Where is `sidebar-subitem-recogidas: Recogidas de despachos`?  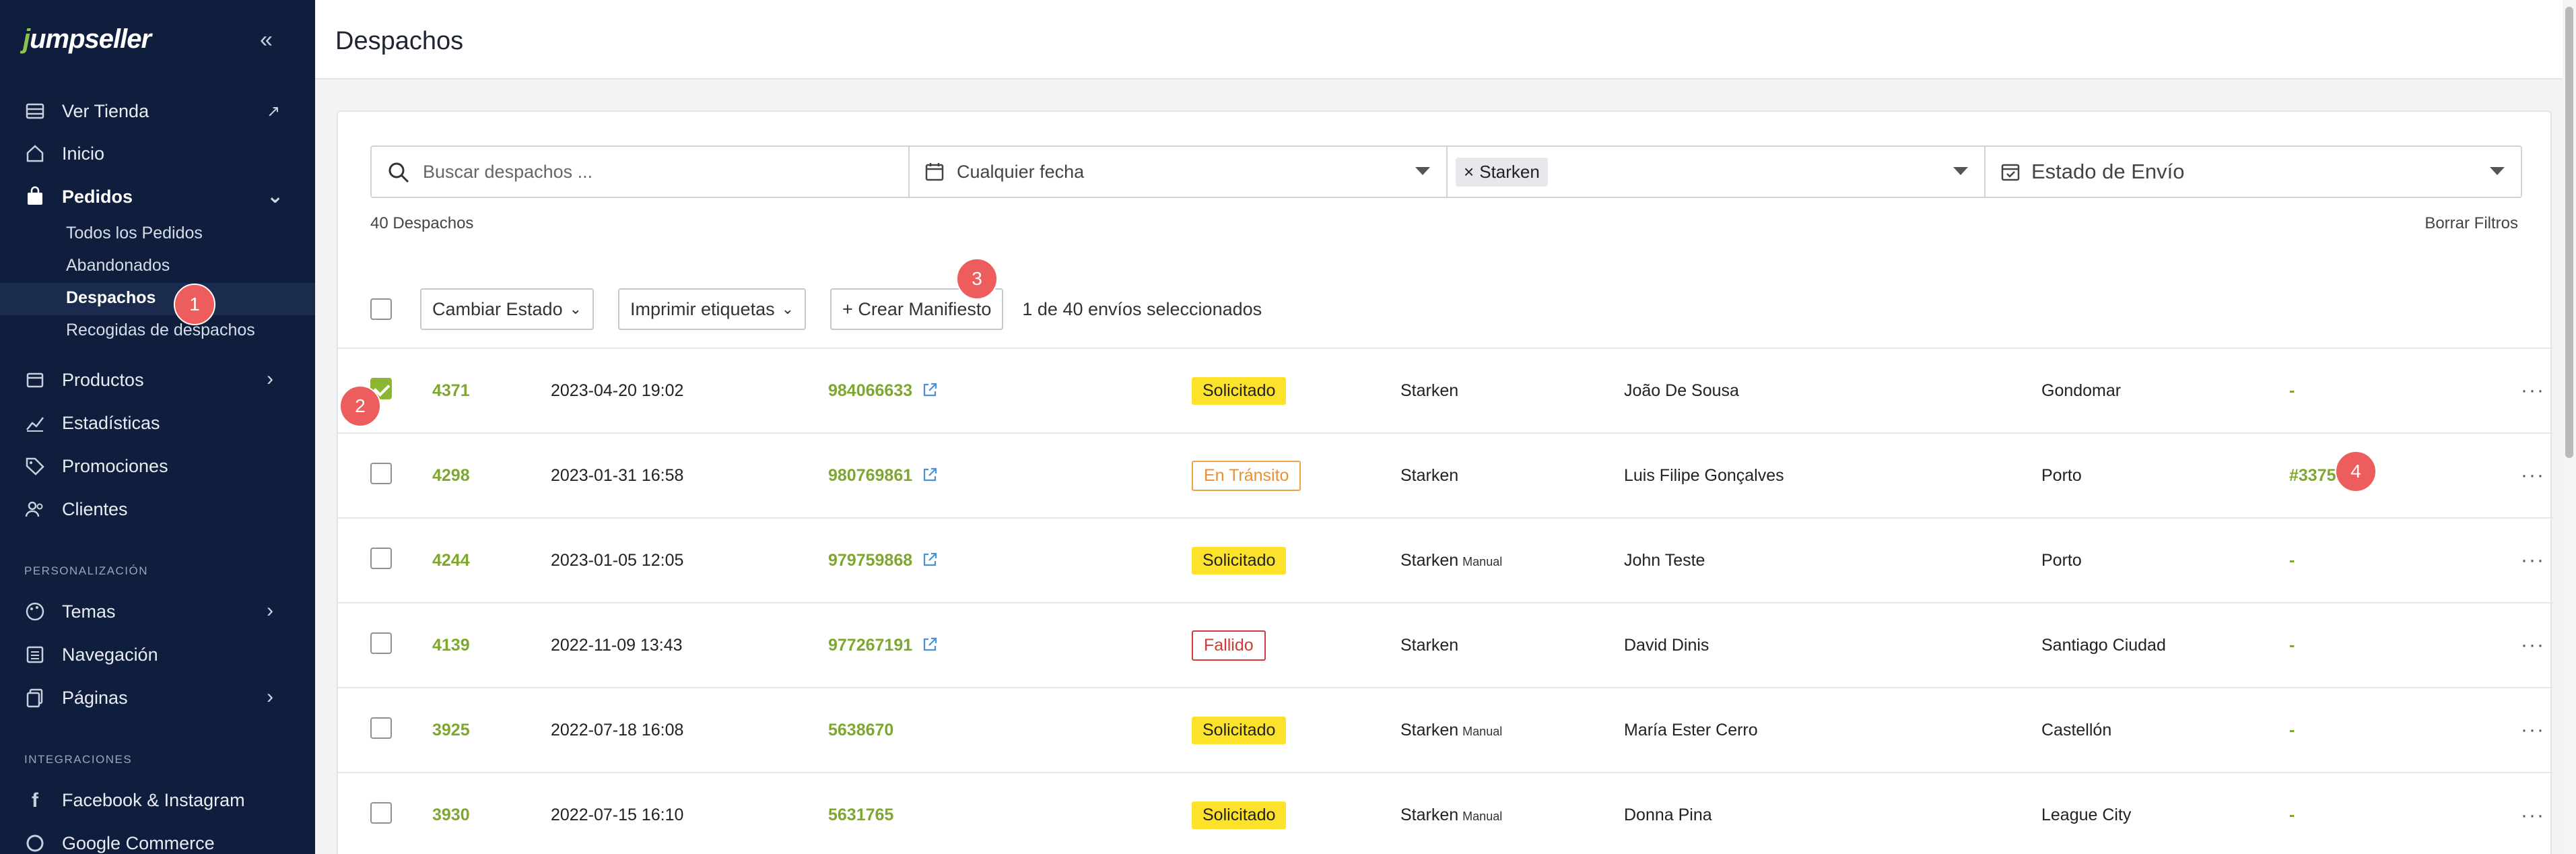
sidebar-subitem-recogidas: Recogidas de despachos is located at coordinates (160, 331).